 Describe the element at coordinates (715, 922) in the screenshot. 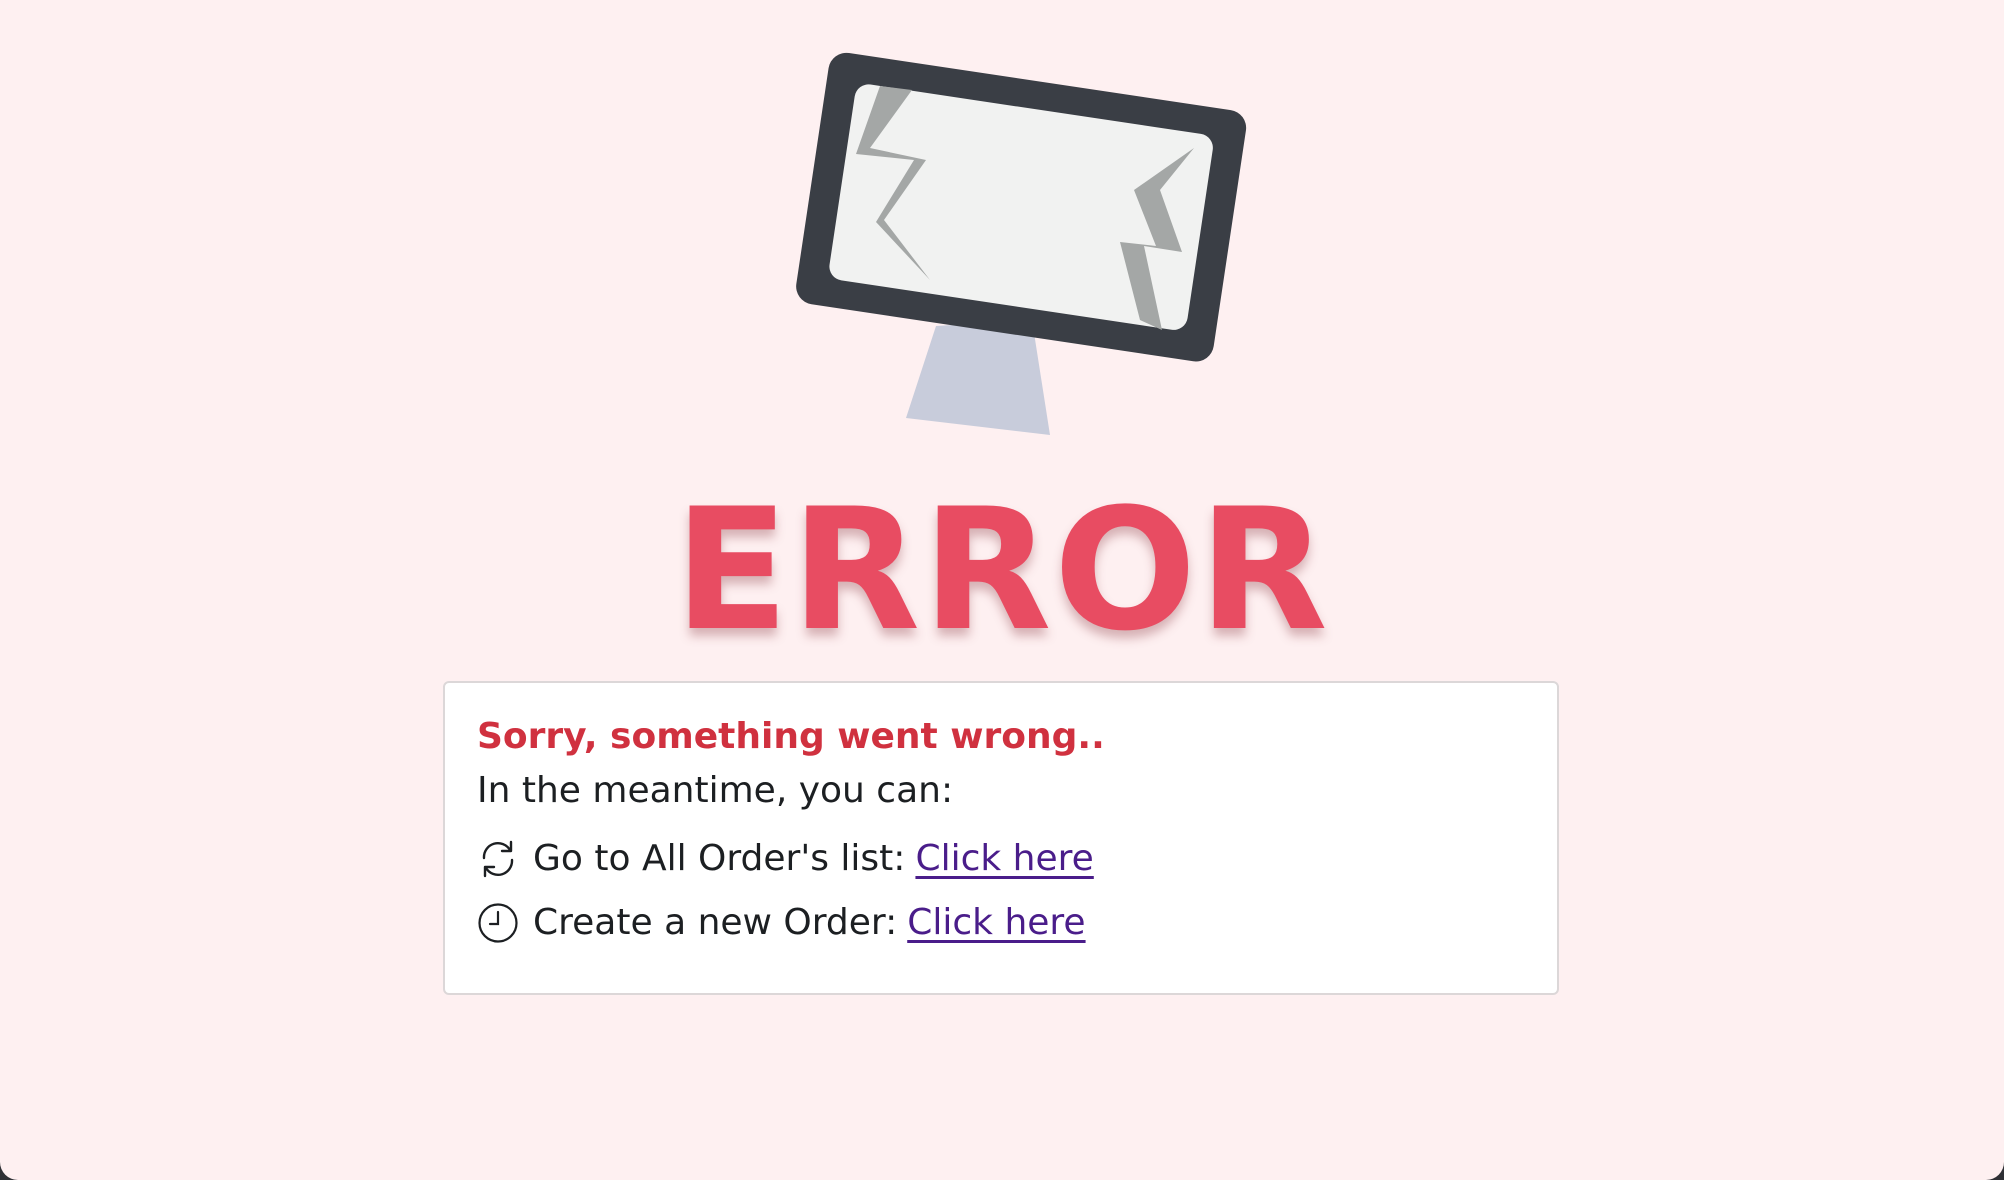

I see `option-label: Create a new Order:` at that location.